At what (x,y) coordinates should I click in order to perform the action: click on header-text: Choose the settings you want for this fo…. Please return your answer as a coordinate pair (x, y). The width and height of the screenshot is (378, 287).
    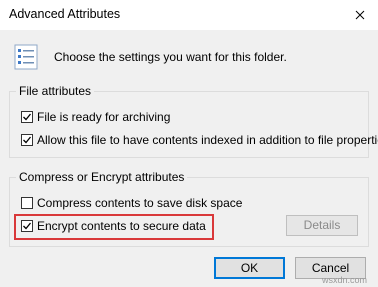
    Looking at the image, I should click on (170, 57).